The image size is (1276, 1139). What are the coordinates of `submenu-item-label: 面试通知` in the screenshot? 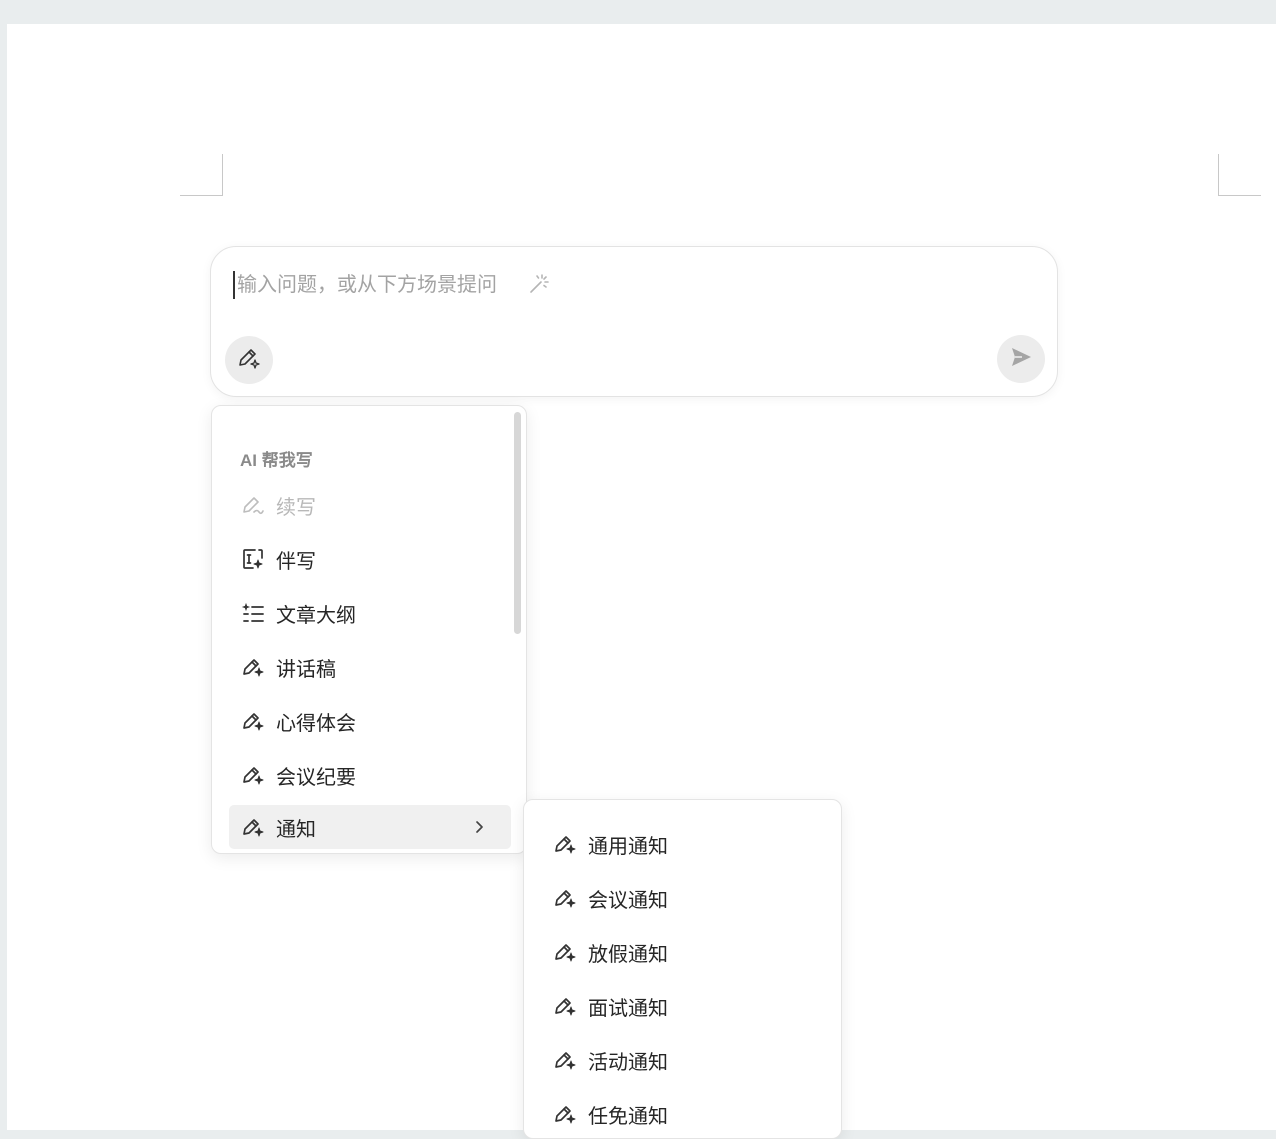 It's located at (628, 1008).